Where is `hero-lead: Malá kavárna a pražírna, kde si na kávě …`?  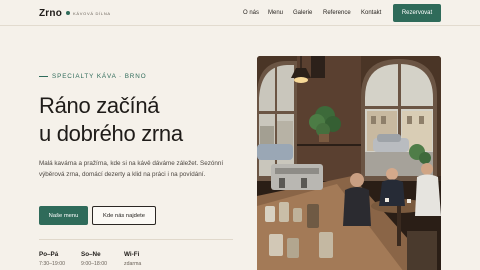 hero-lead: Malá kavárna a pražírna, kde si na kávě … is located at coordinates (131, 169).